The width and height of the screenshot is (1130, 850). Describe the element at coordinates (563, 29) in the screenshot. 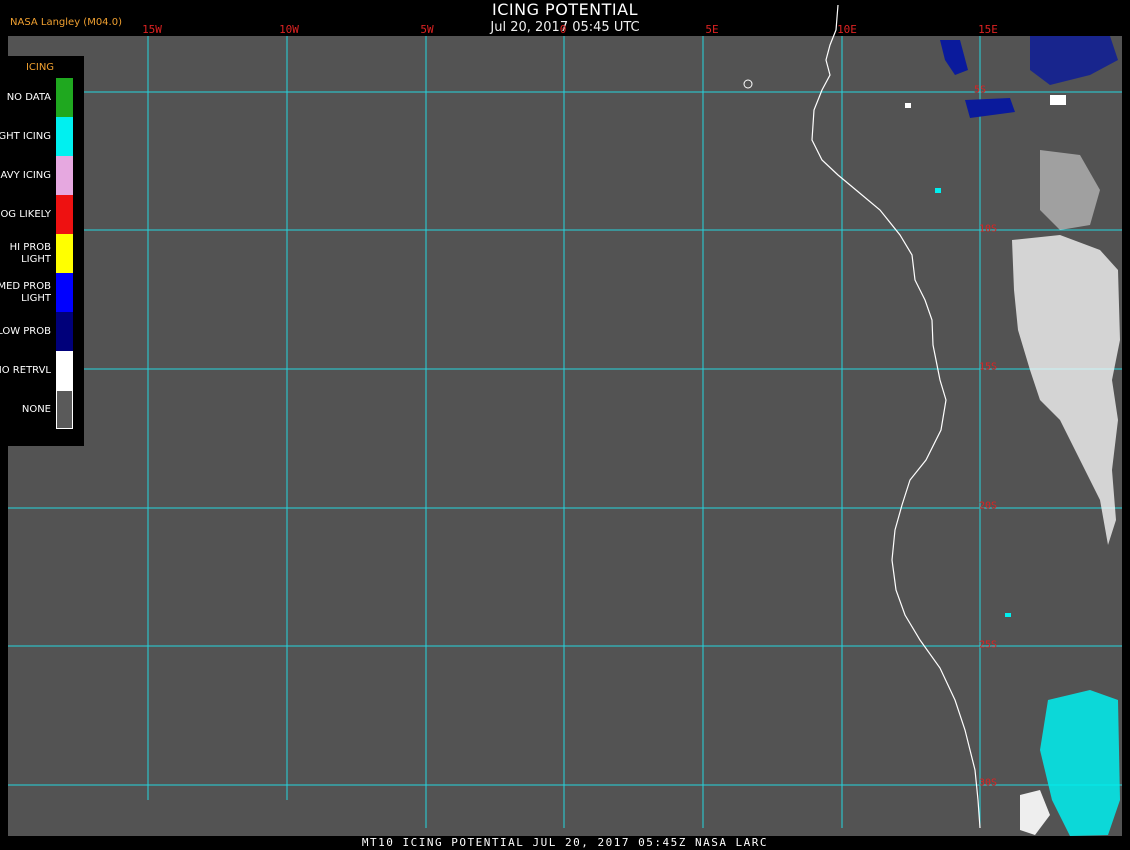

I see `lon-label-0: 0` at that location.